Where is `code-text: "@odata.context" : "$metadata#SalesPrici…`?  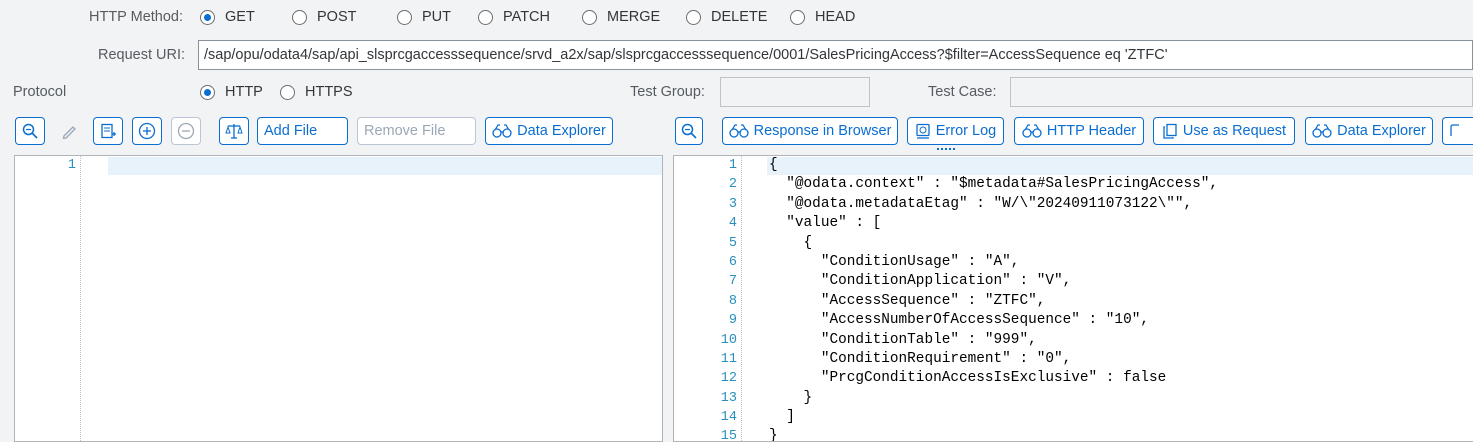
code-text: "@odata.context" : "$metadata#SalesPrici… is located at coordinates (994, 184).